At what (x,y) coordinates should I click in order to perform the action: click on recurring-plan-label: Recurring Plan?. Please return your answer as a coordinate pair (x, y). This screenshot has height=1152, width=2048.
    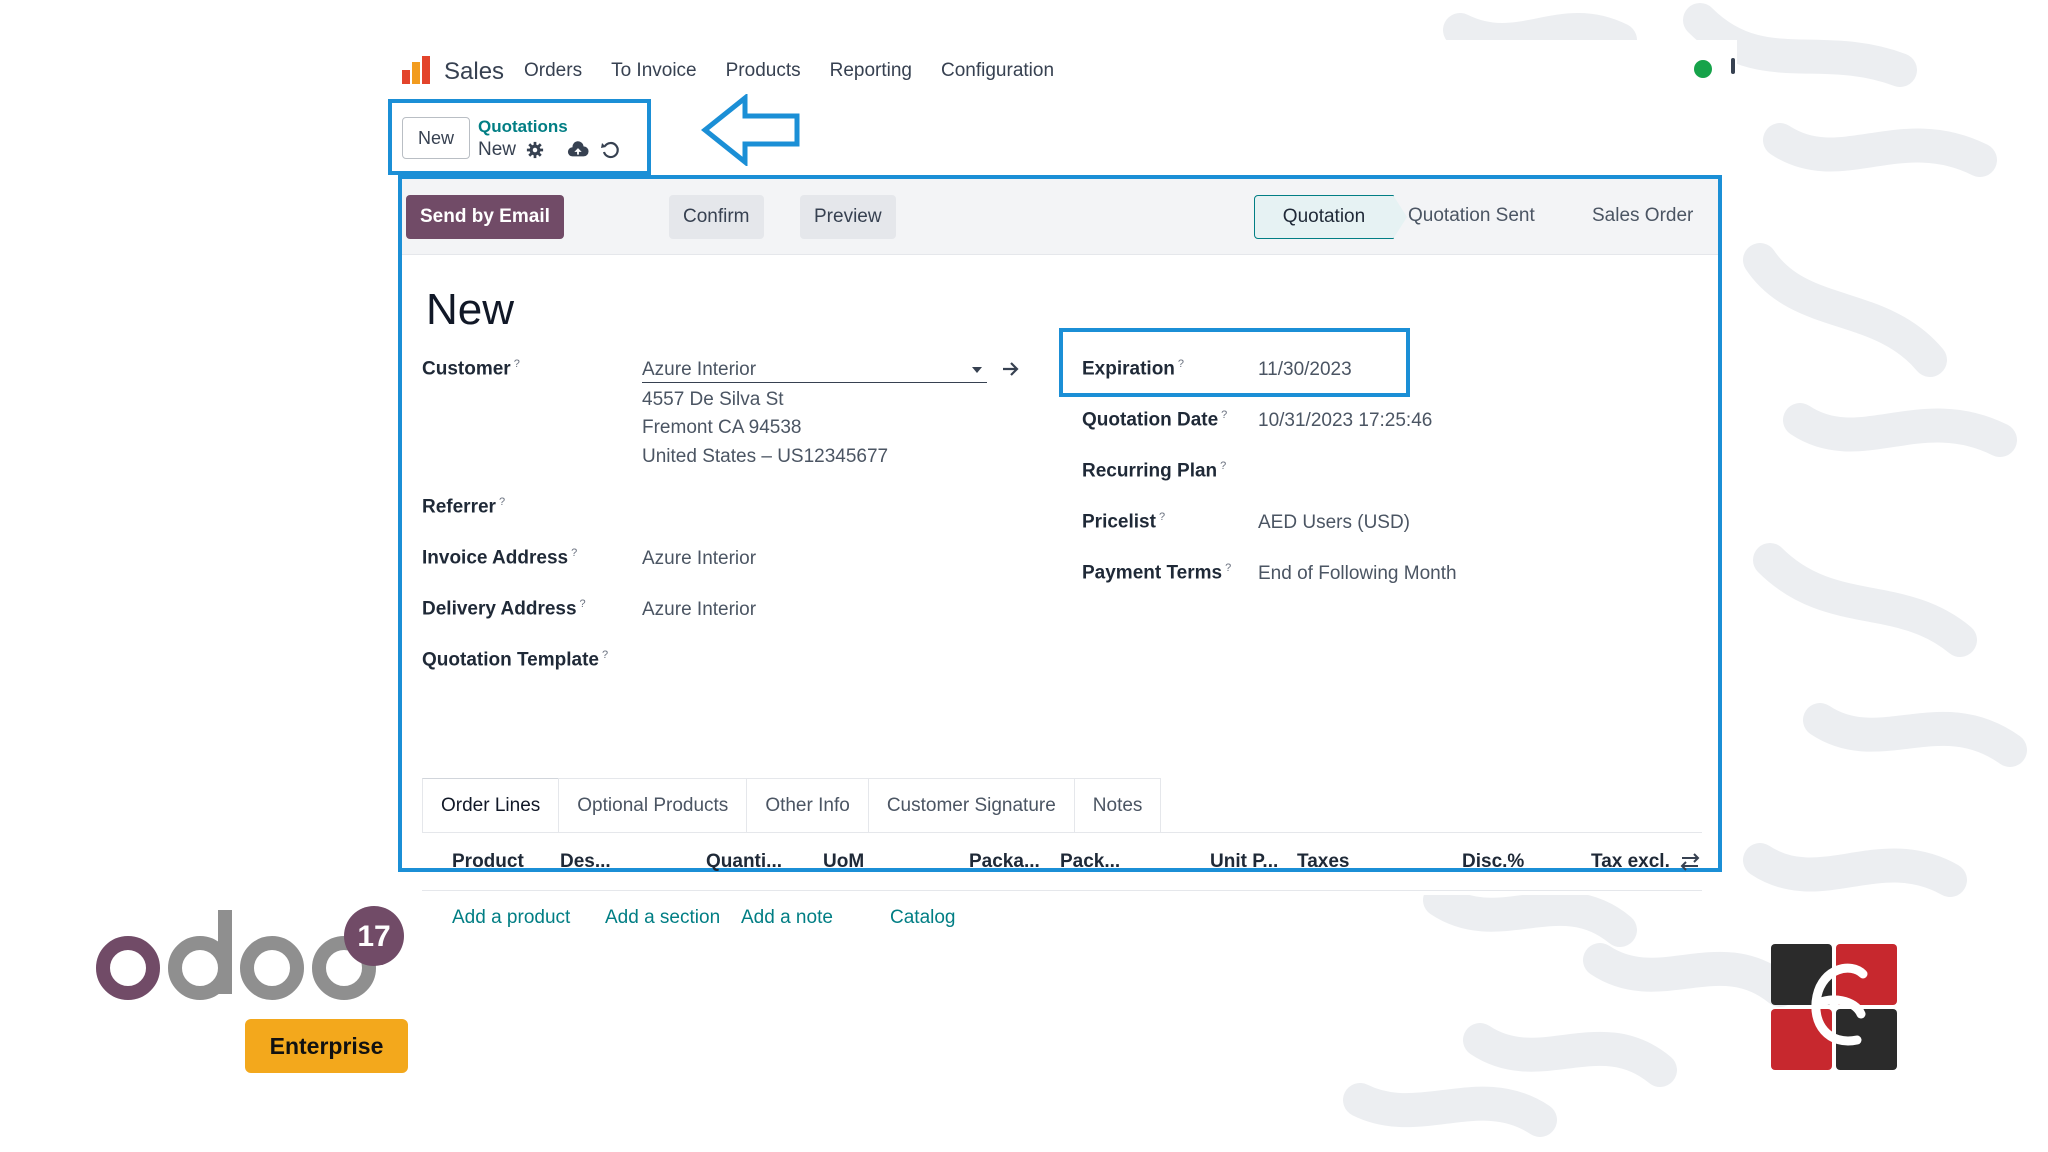
    Looking at the image, I should click on (1154, 471).